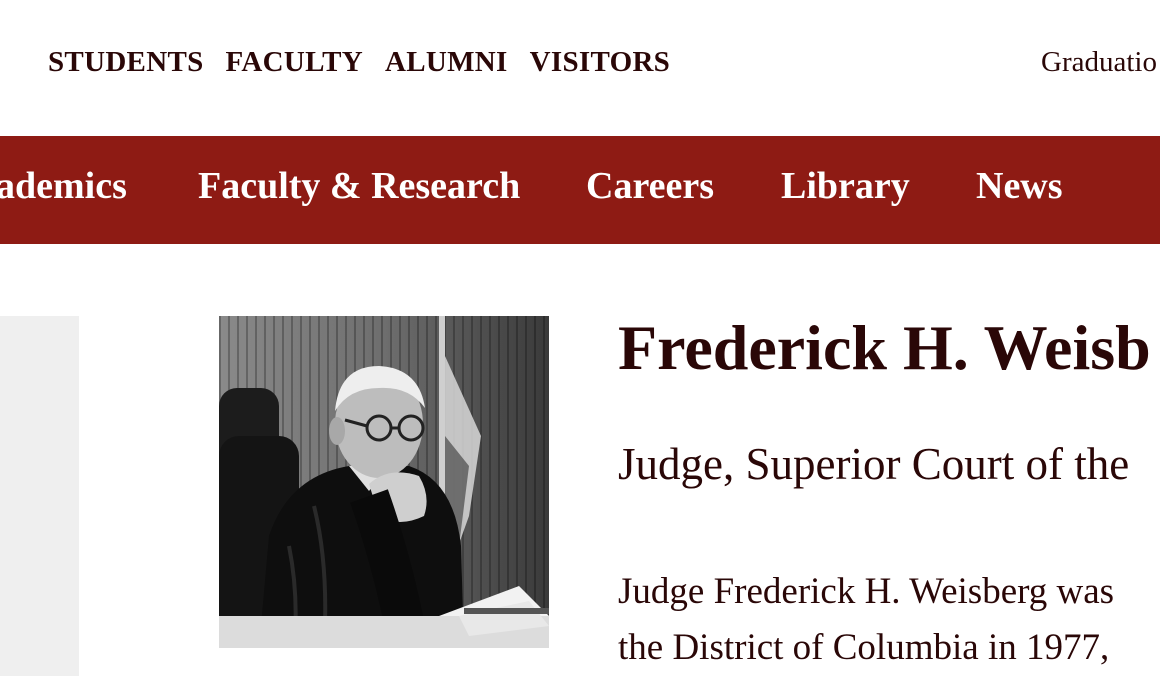 This screenshot has width=1160, height=676. I want to click on side-panel, so click(39, 496).